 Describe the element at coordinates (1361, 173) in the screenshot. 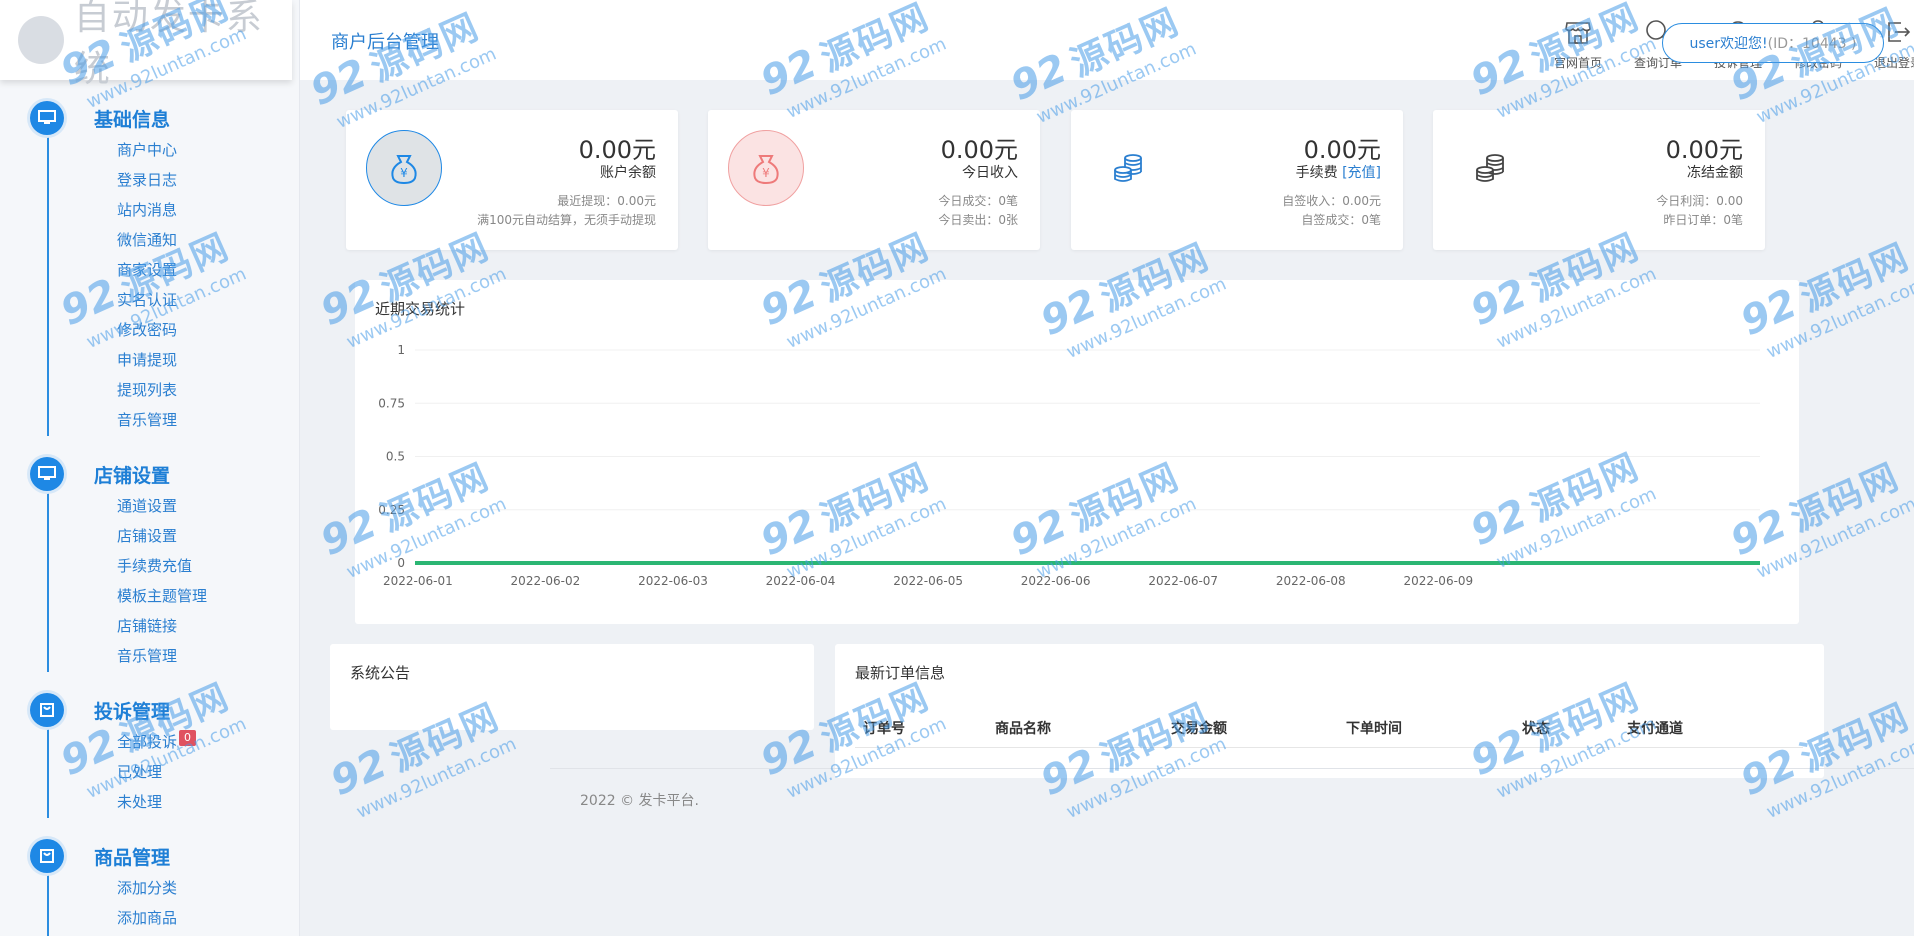

I see `recharge-link: [充值]` at that location.